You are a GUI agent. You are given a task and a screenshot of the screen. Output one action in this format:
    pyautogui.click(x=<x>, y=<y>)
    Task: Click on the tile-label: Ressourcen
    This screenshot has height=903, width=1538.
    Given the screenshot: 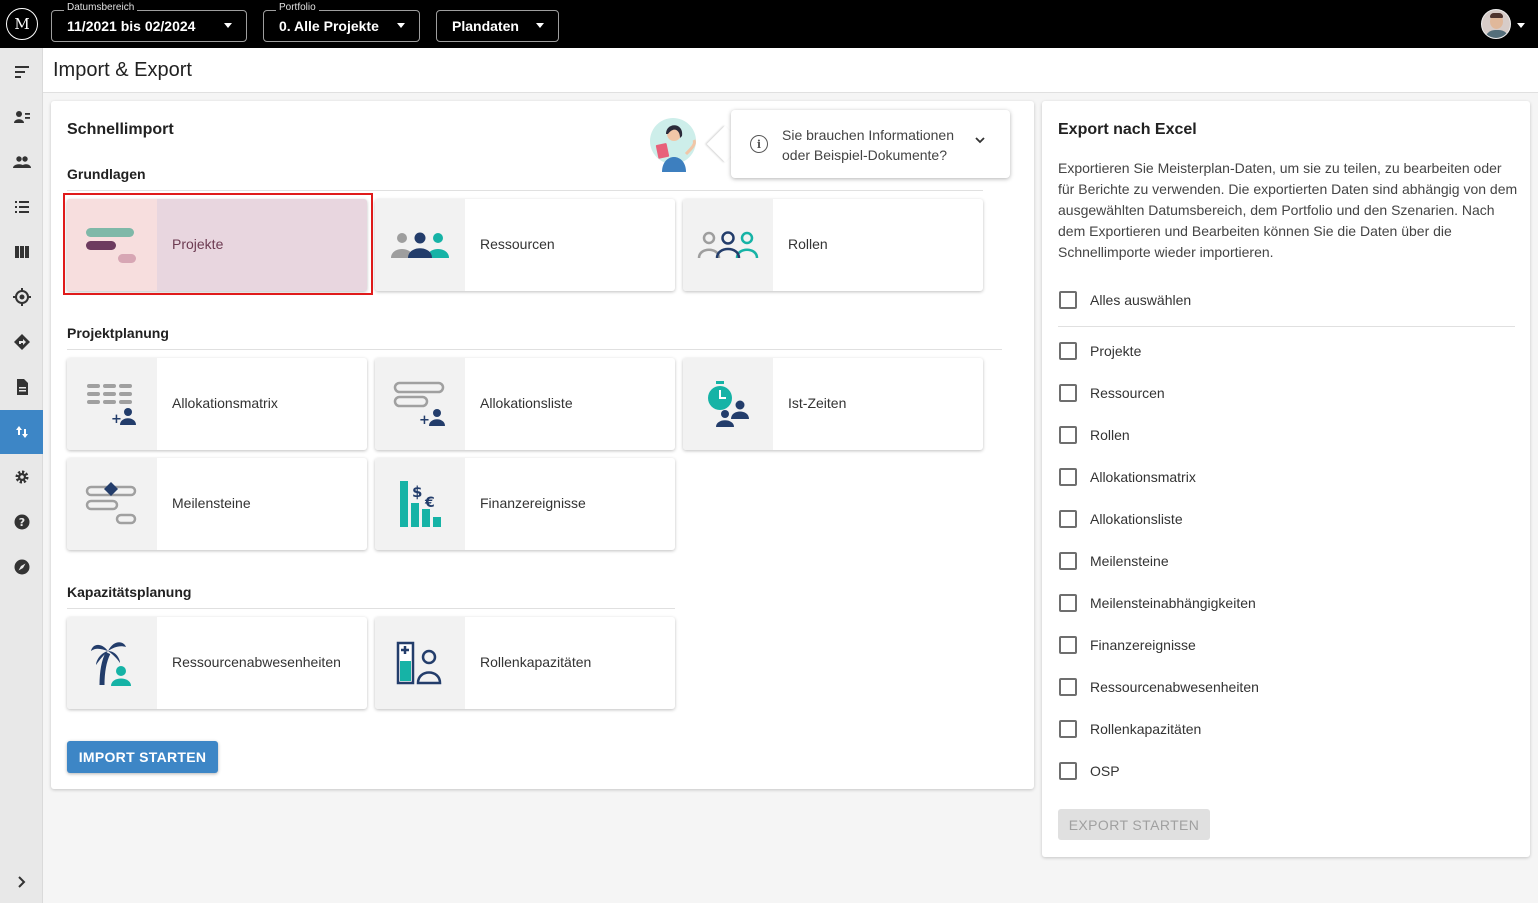 What is the action you would take?
    pyautogui.click(x=517, y=244)
    